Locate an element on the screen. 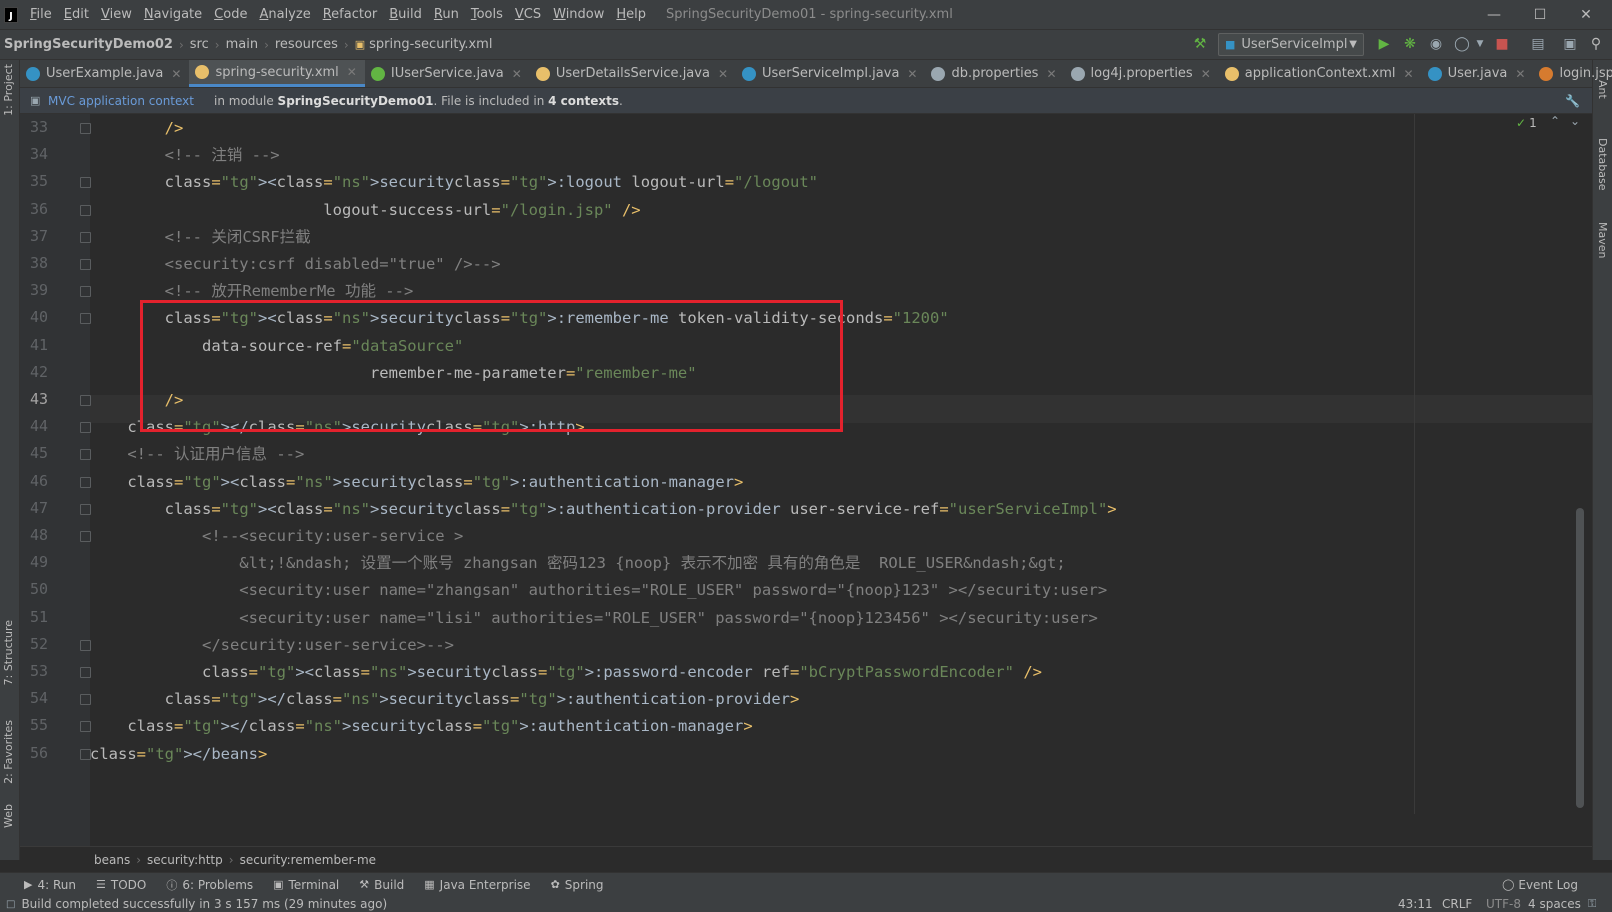 This screenshot has height=912, width=1612. menu-tools: Tools is located at coordinates (487, 15).